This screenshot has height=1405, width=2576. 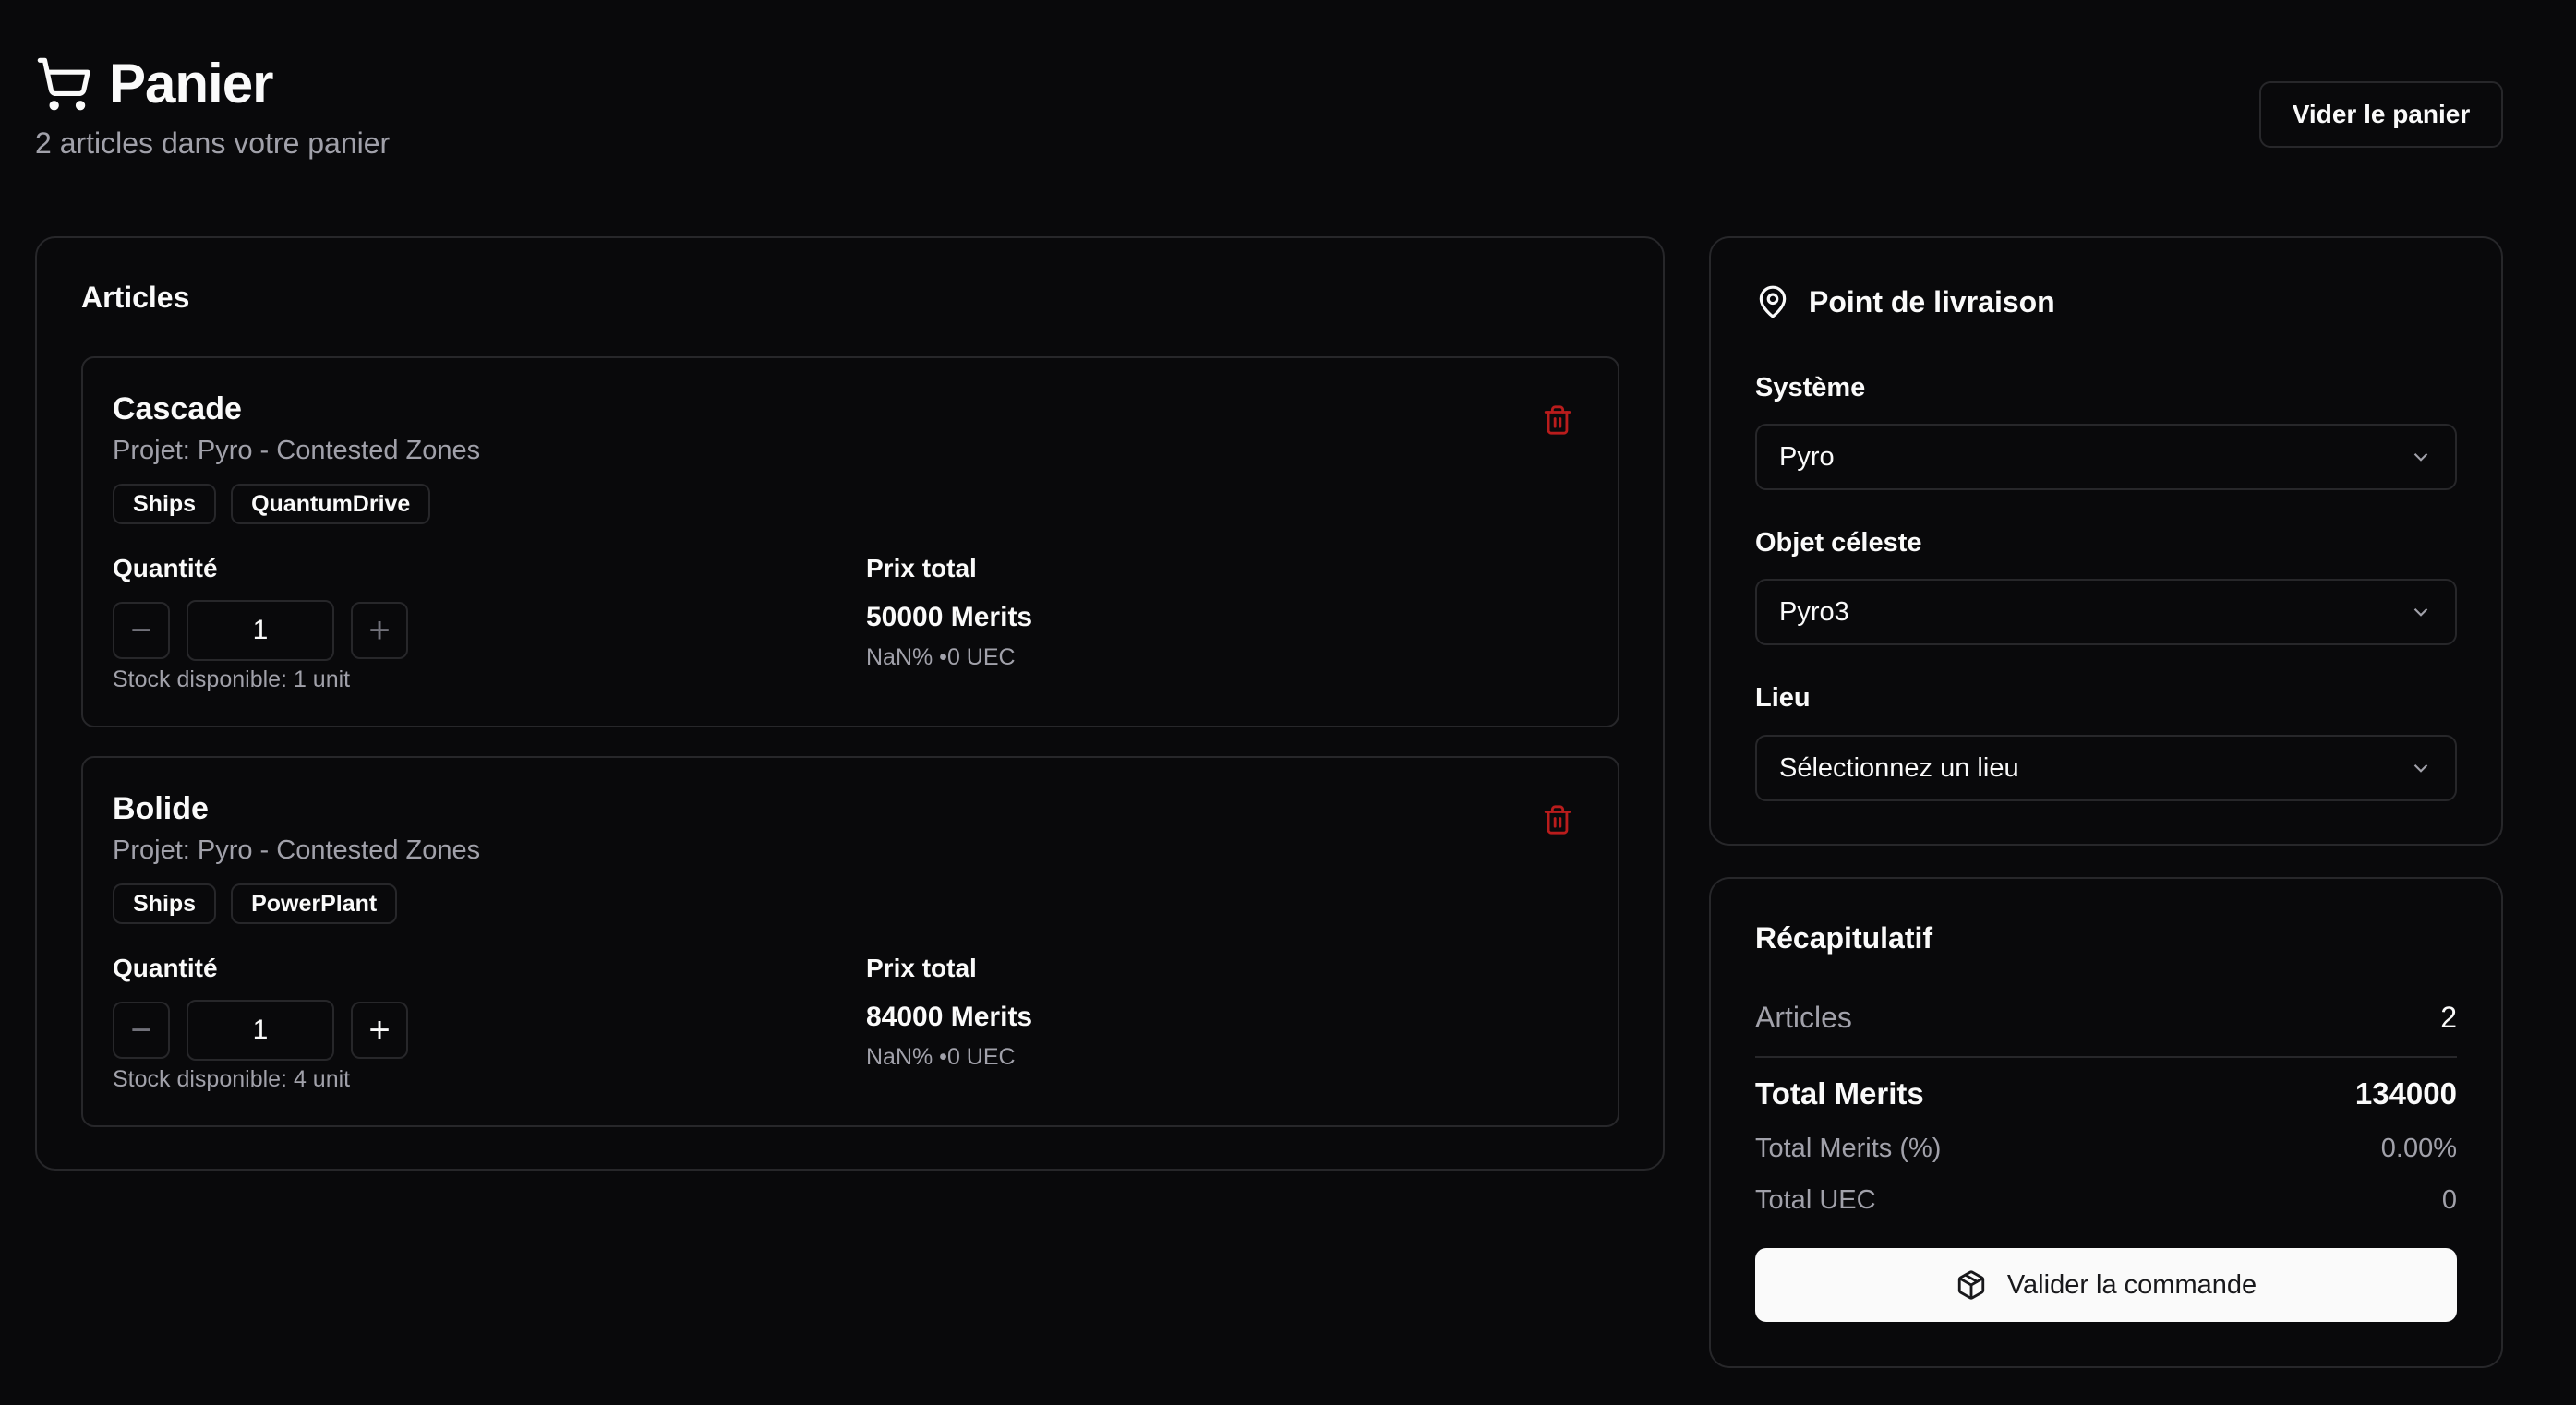 I want to click on place-select: Sélectionnez un lieu, so click(x=2106, y=768).